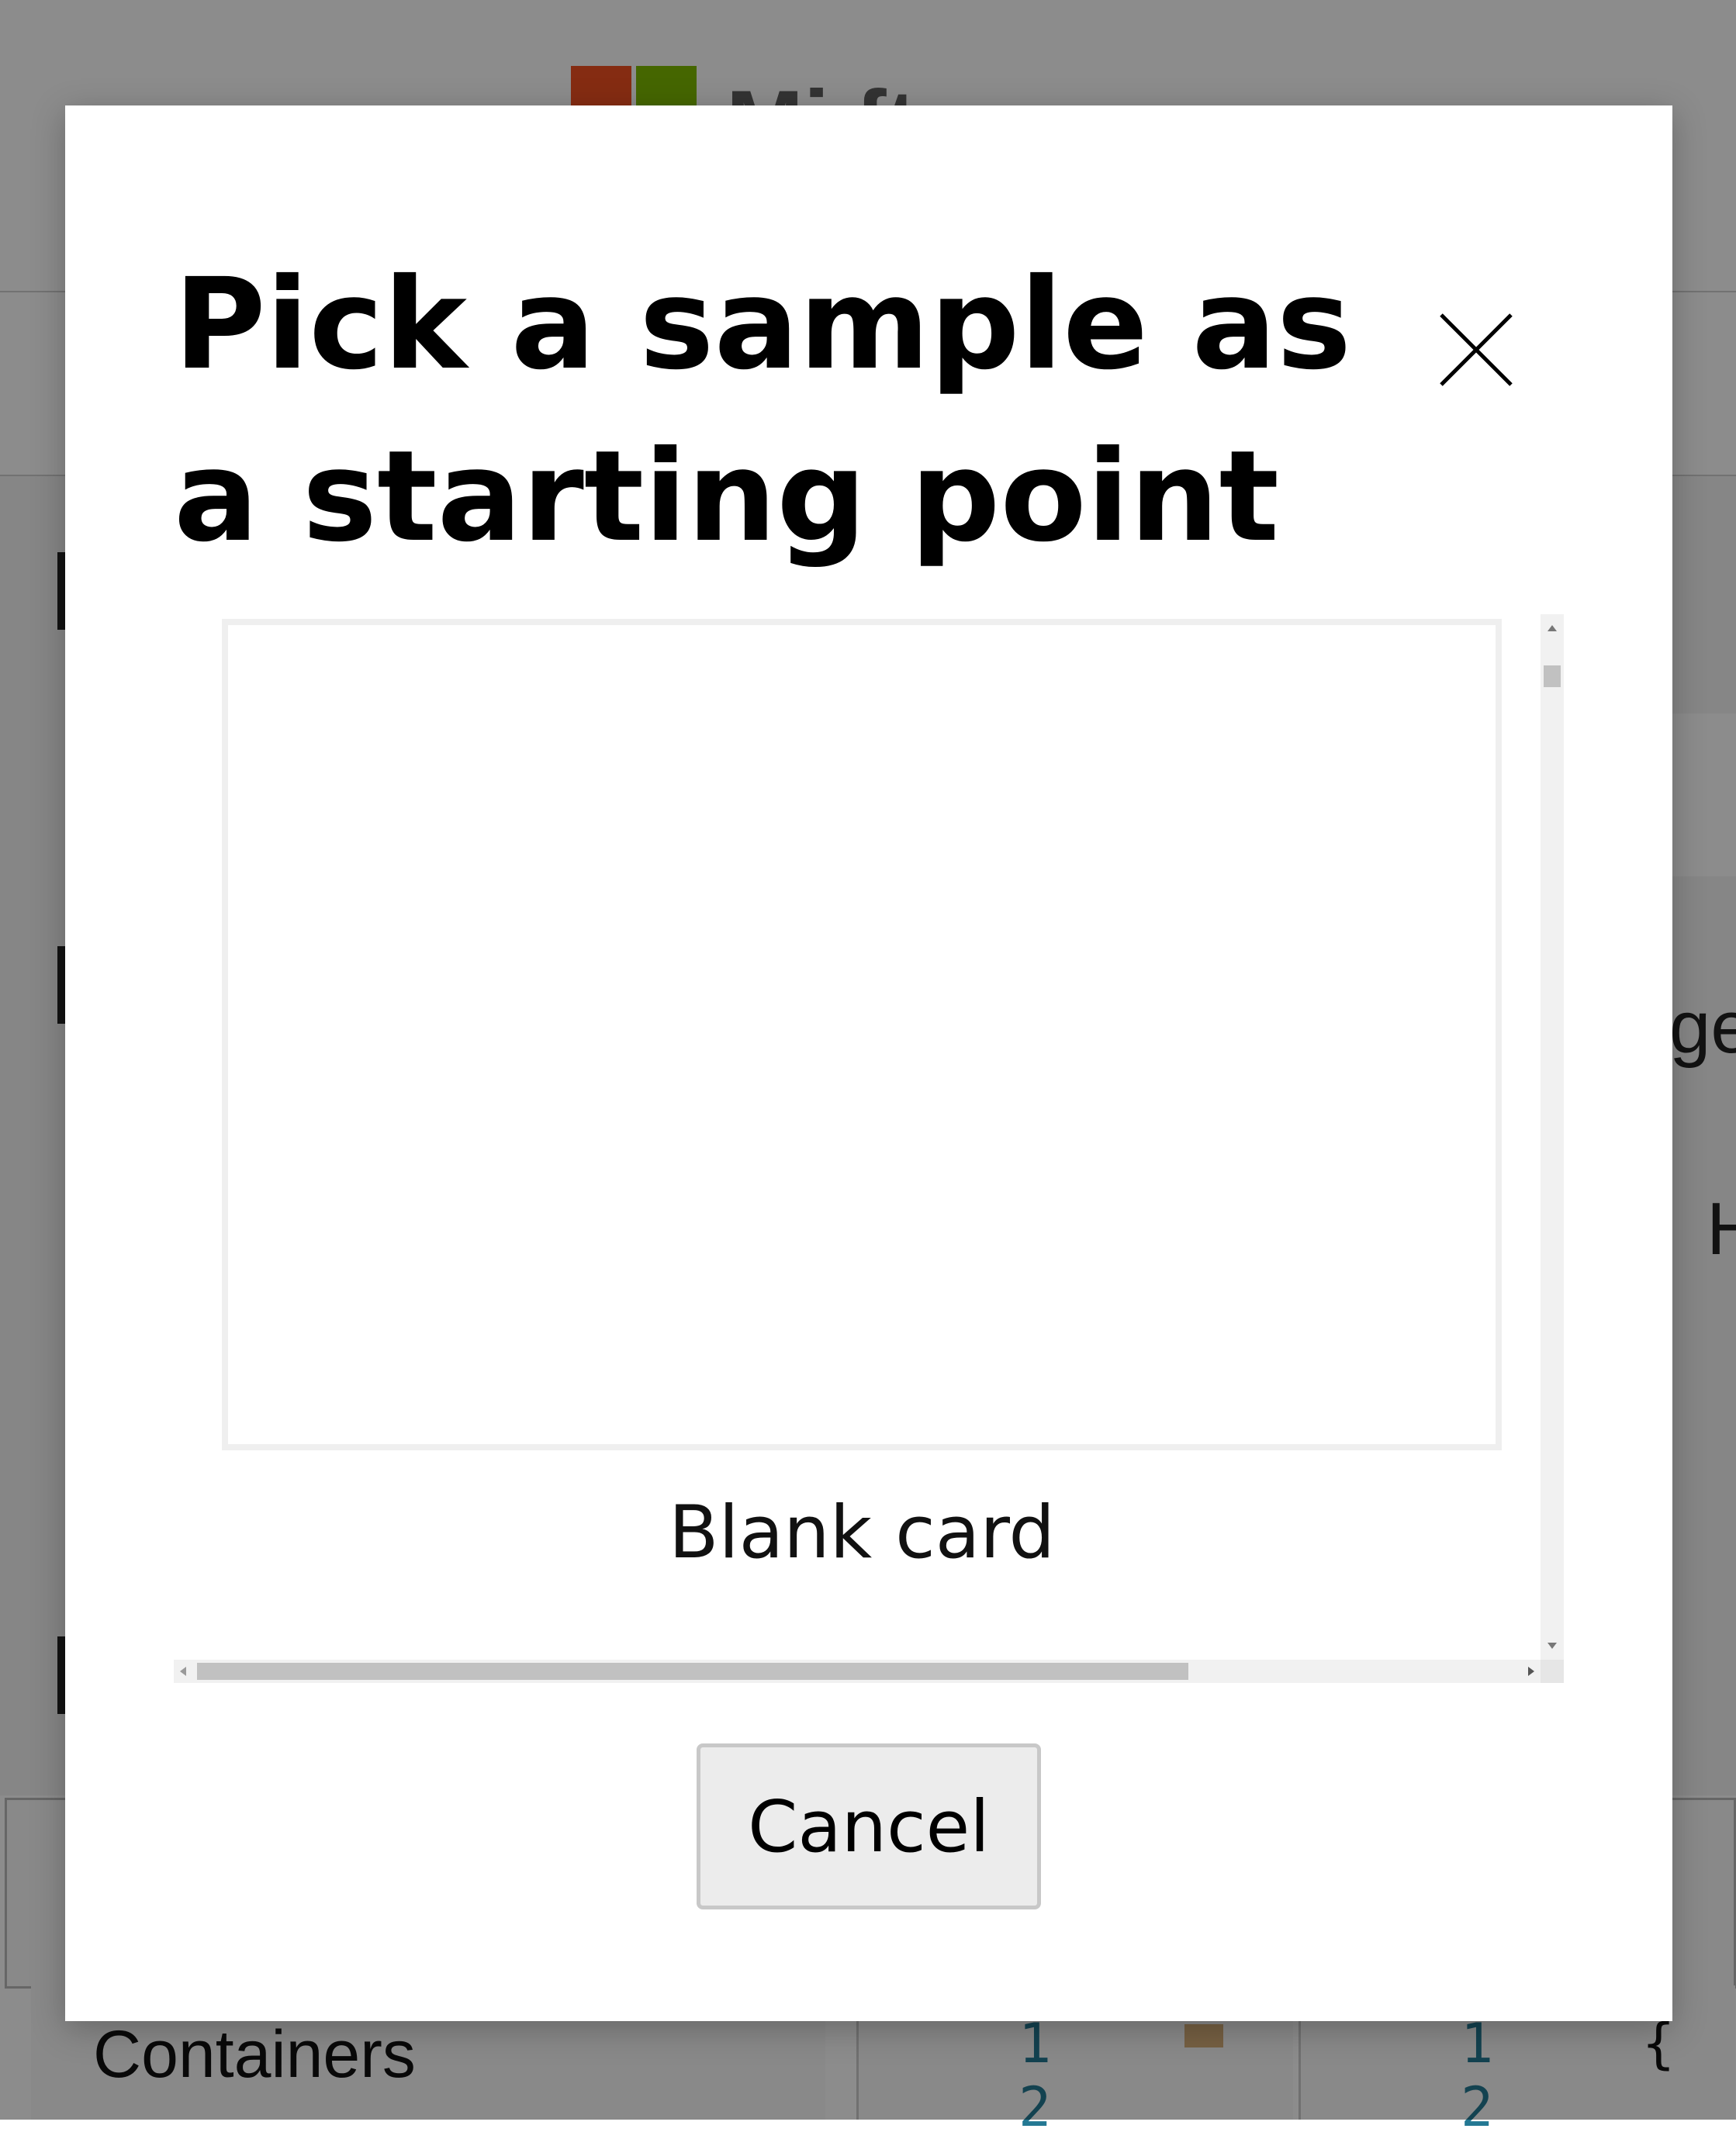  What do you see at coordinates (692, 1671) in the screenshot?
I see `horizontal-scroll-thumb` at bounding box center [692, 1671].